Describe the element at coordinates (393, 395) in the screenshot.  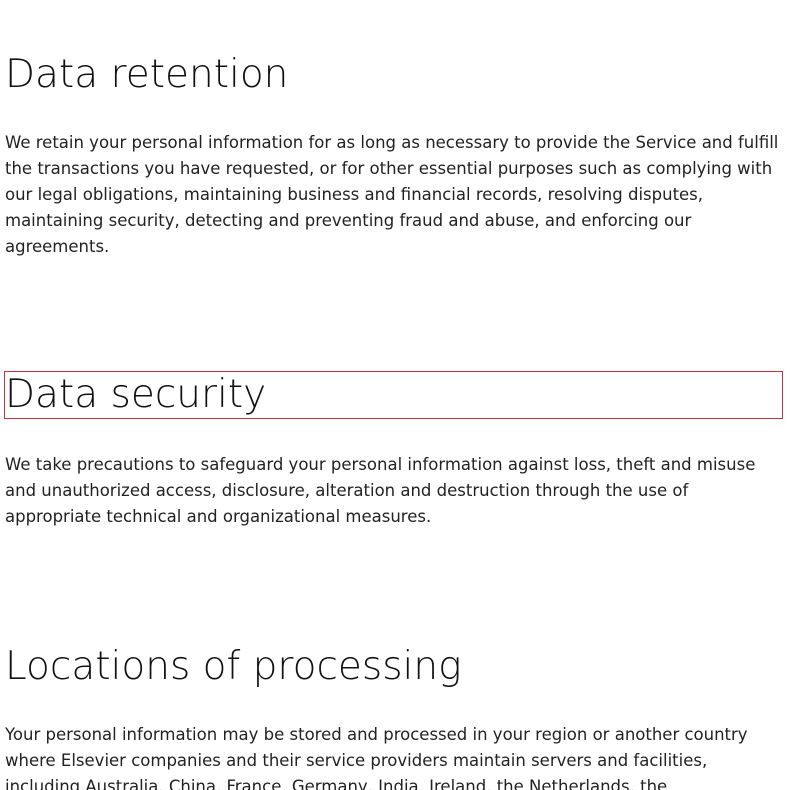
I see `heading-data-security: Data security` at that location.